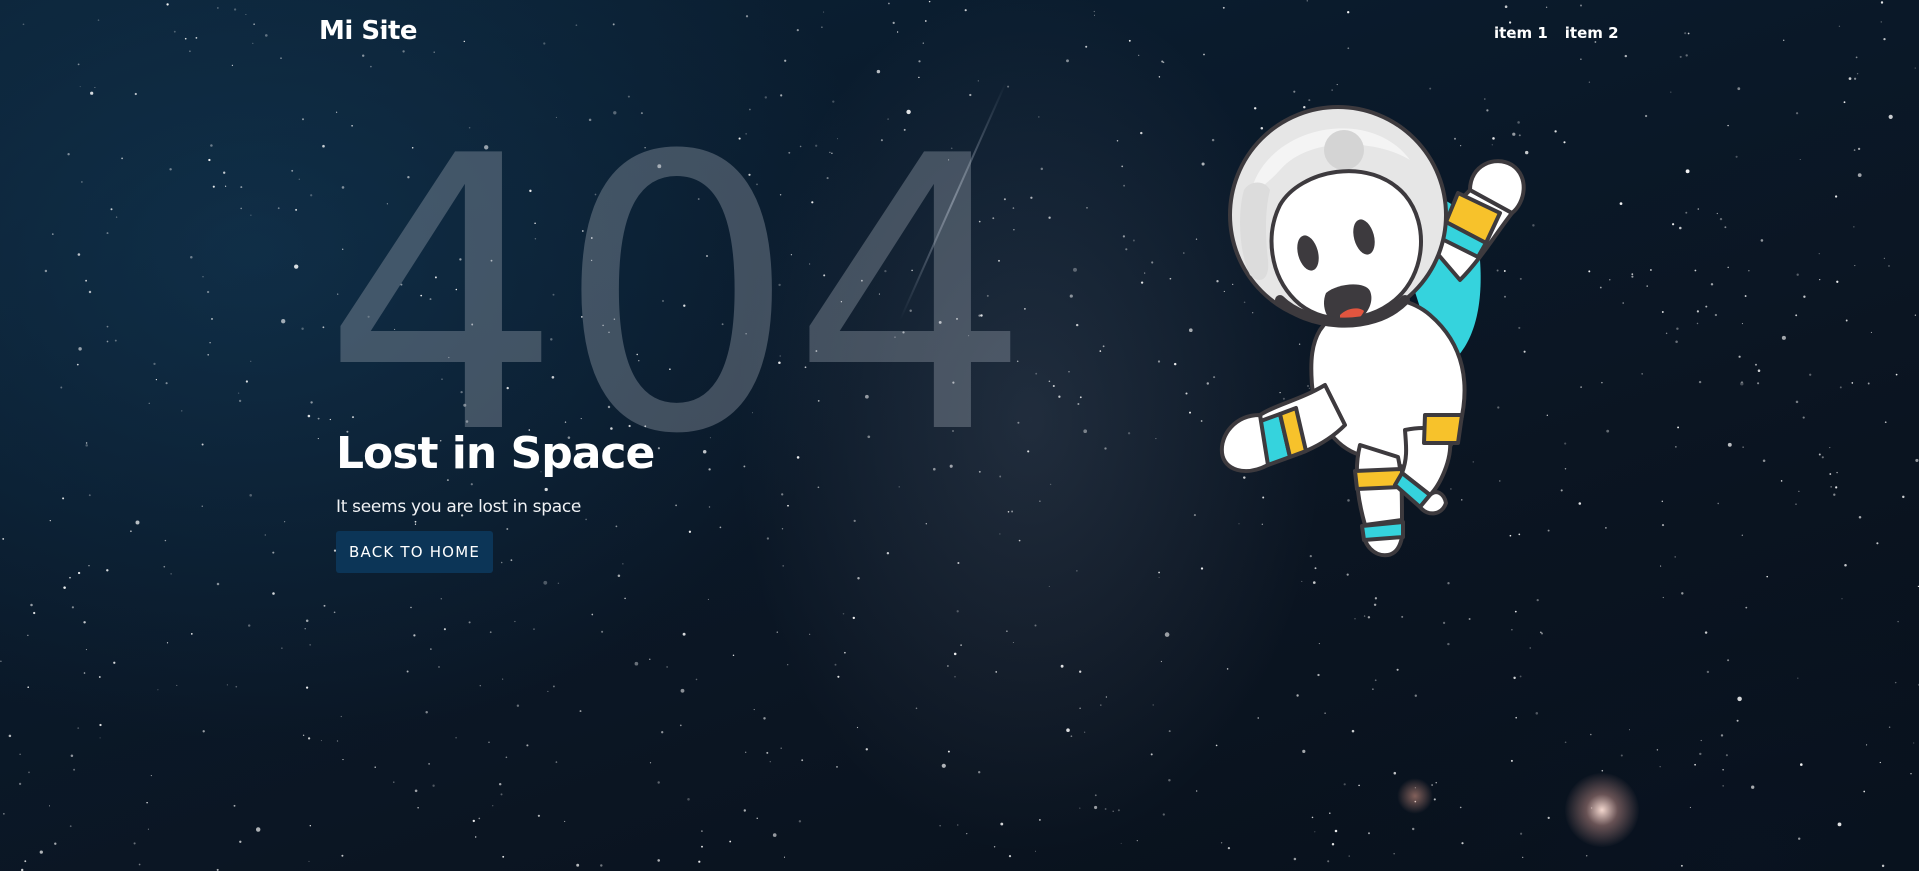 The height and width of the screenshot is (871, 1919). Describe the element at coordinates (1592, 33) in the screenshot. I see `nav-item-2: item 2` at that location.